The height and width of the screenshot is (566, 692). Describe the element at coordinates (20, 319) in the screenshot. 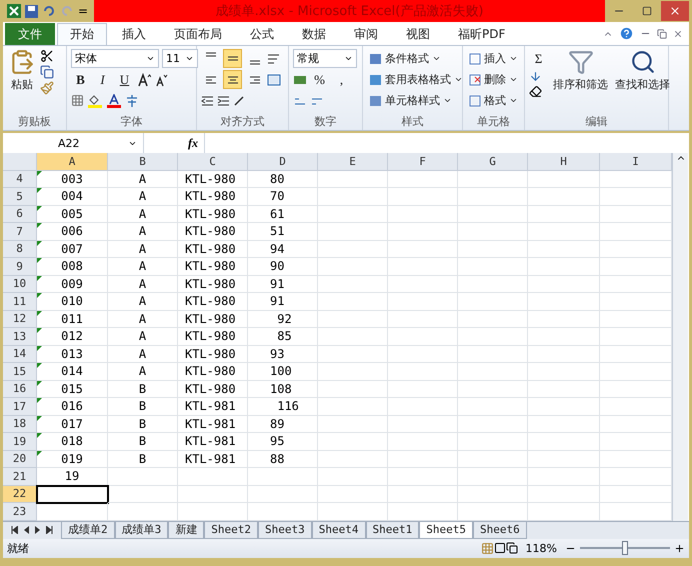

I see `row-header: 12` at that location.